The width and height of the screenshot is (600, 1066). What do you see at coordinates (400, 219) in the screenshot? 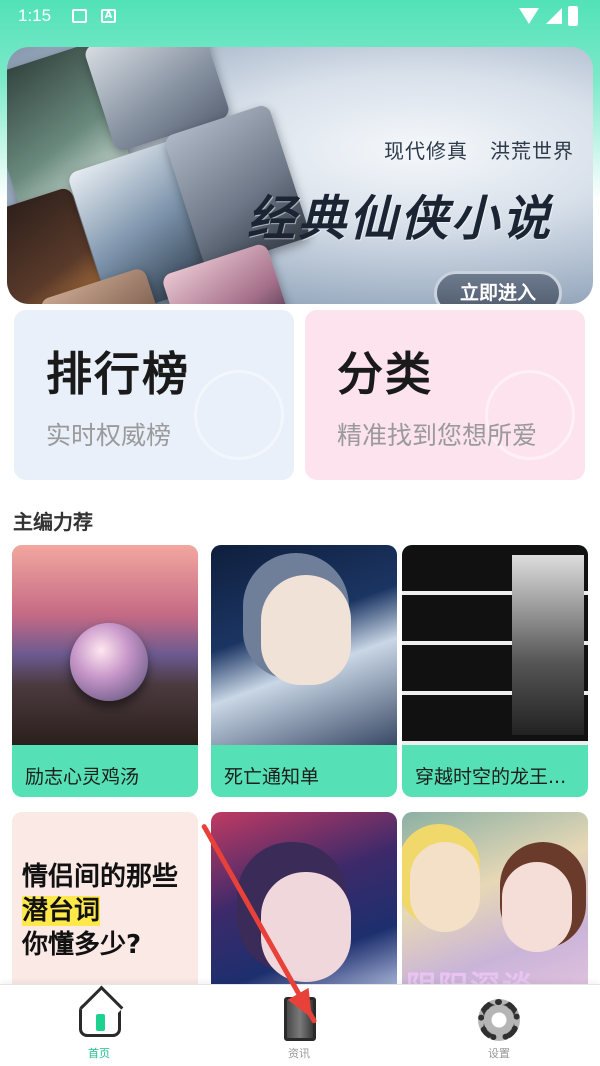
I see `banner-title: 经典仙侠小说` at bounding box center [400, 219].